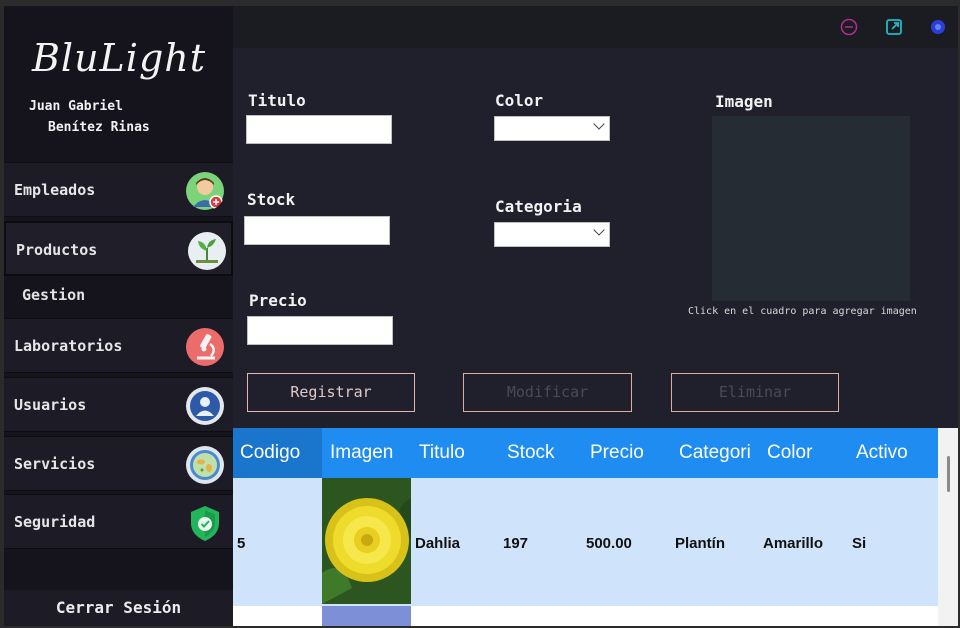  Describe the element at coordinates (118, 608) in the screenshot. I see `logout-button: Cerrar Sesión` at that location.